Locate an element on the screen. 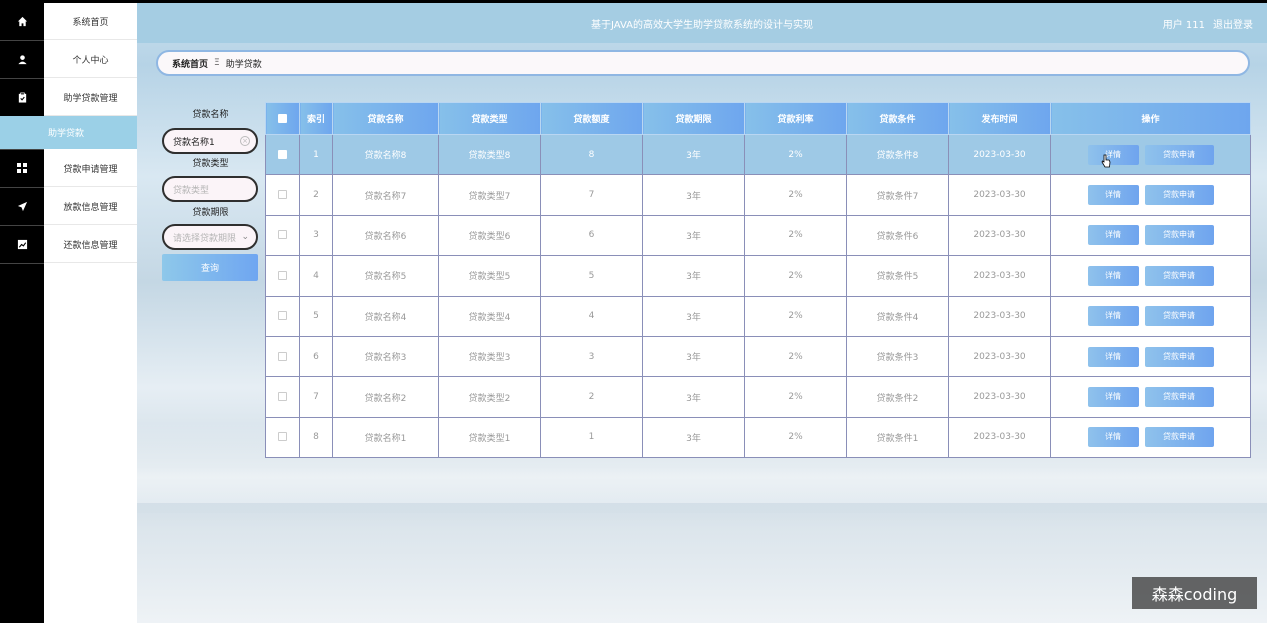 The height and width of the screenshot is (623, 1267). sidebar-item-personal-center: 个人中心 is located at coordinates (90, 59).